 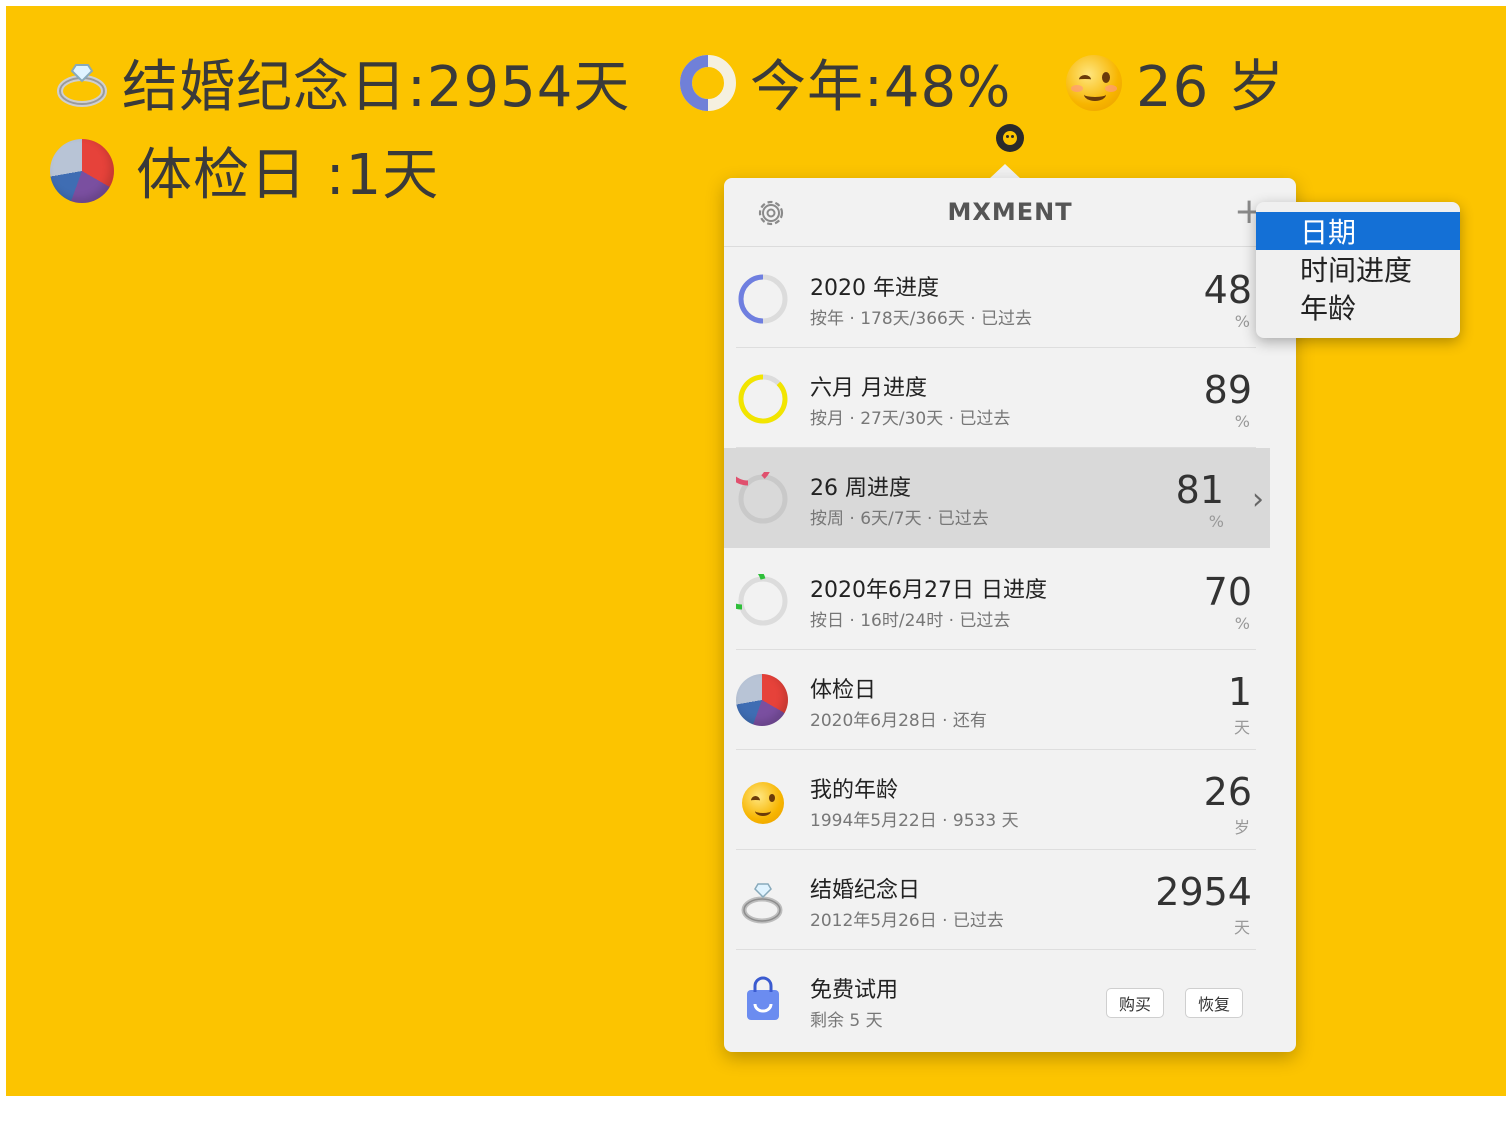 I want to click on list-item: 六月 月进度 按月 · 27天/30天 · 已过去 89 %, so click(x=1010, y=398).